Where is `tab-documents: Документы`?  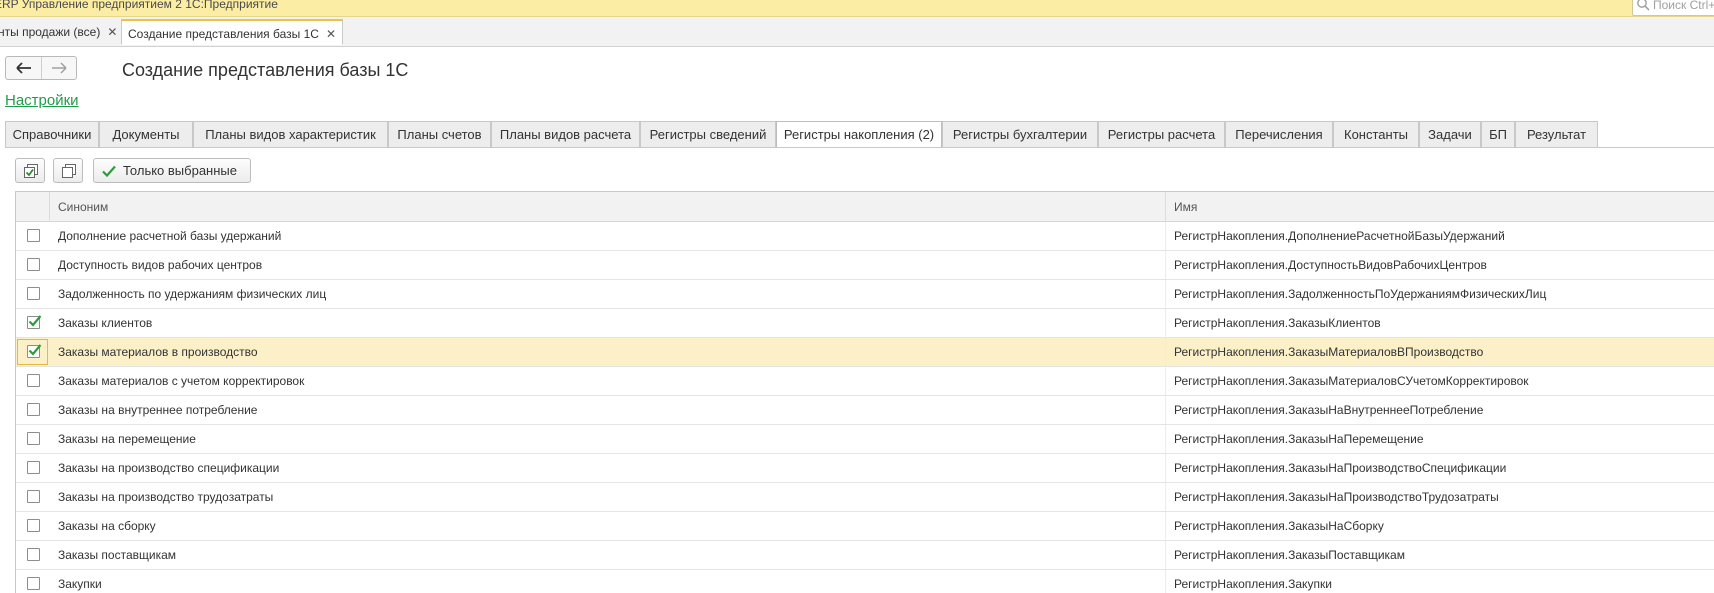
tab-documents: Документы is located at coordinates (146, 134).